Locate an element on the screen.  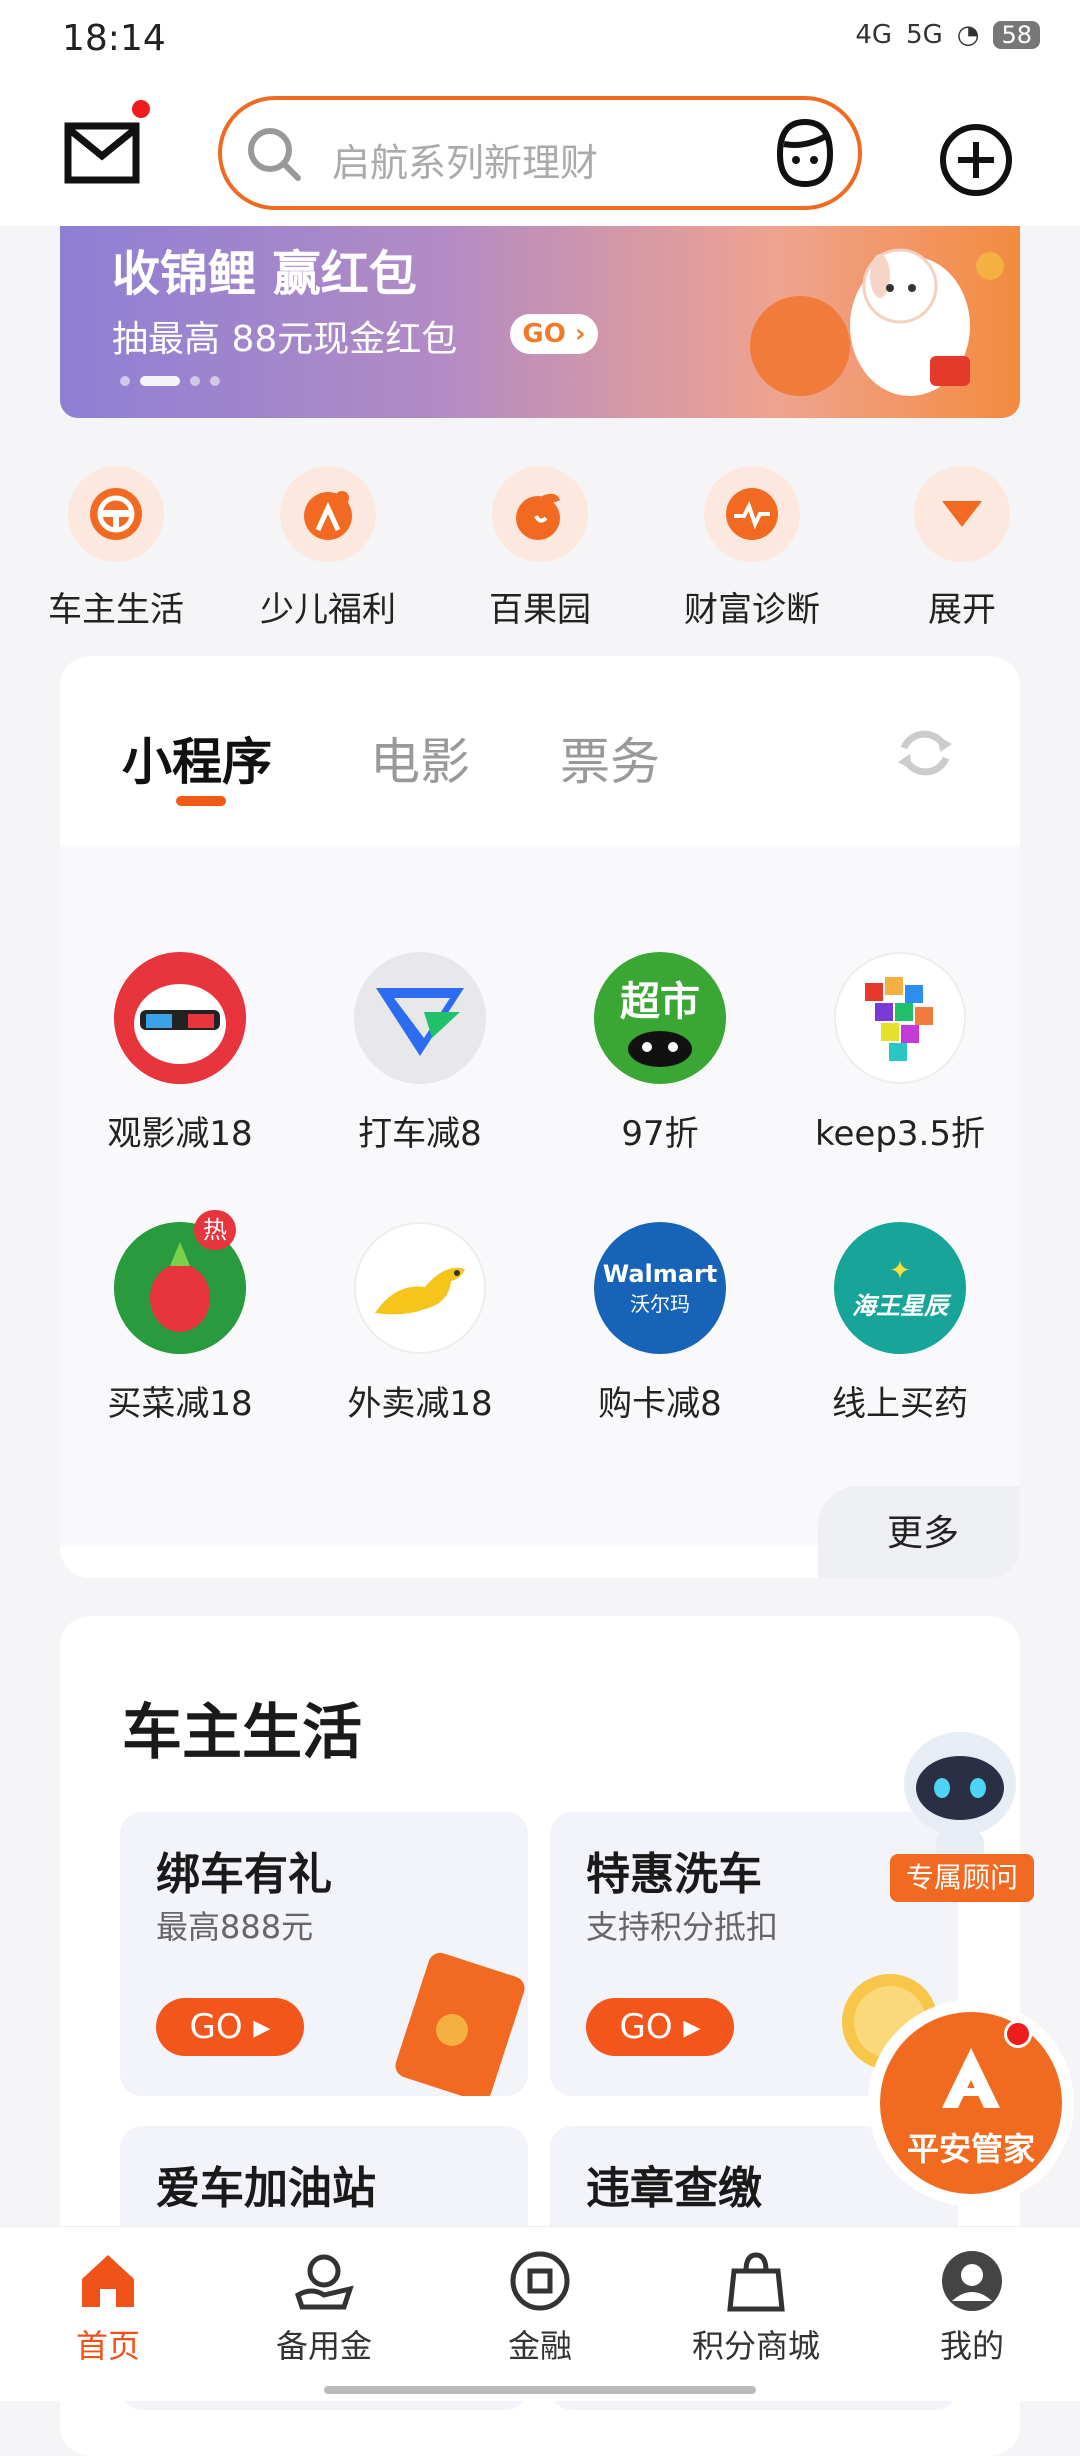
top-header: 启航系列新理财 is located at coordinates (540, 156).